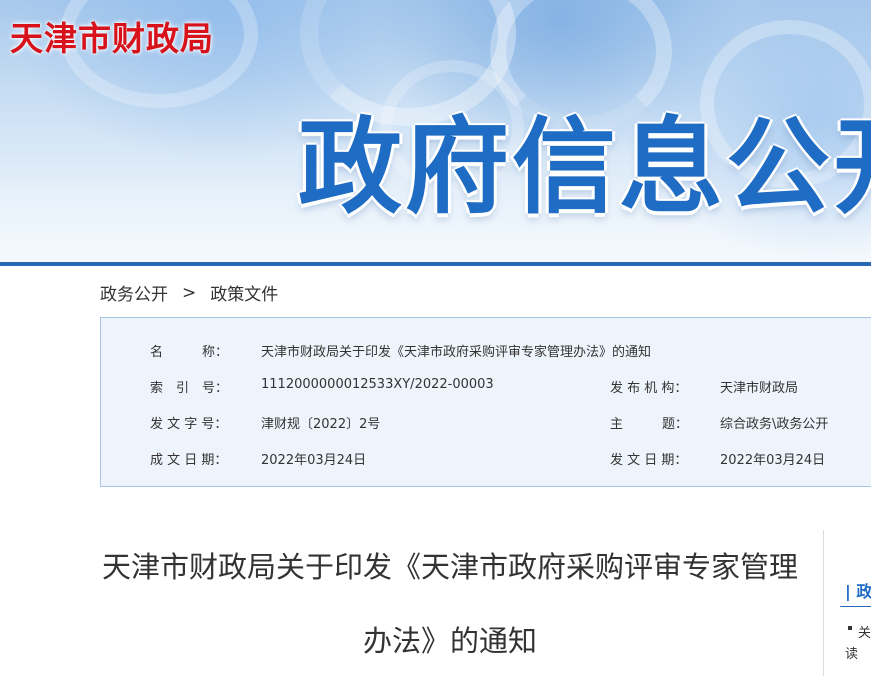 This screenshot has width=871, height=678. I want to click on publish-date-value: 2022年03月24日, so click(773, 460).